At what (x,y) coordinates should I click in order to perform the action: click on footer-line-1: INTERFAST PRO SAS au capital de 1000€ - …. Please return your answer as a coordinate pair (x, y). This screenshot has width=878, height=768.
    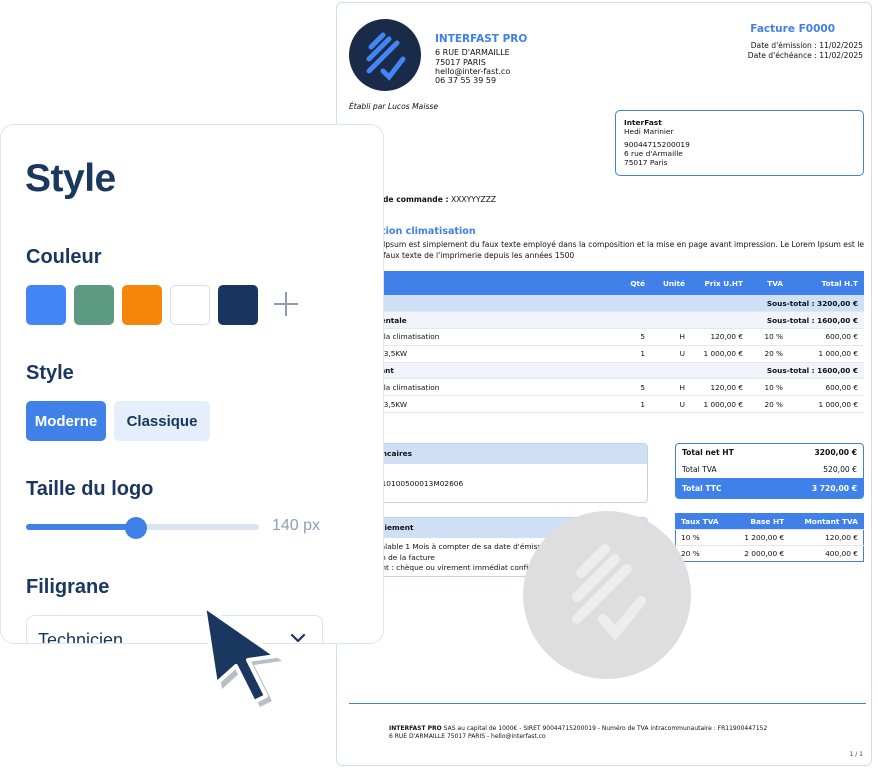
    Looking at the image, I should click on (578, 728).